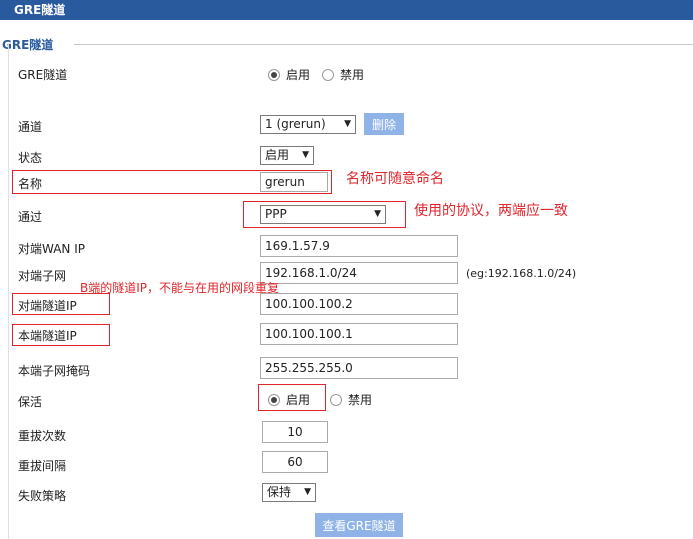  I want to click on redial-interval-input, so click(295, 462).